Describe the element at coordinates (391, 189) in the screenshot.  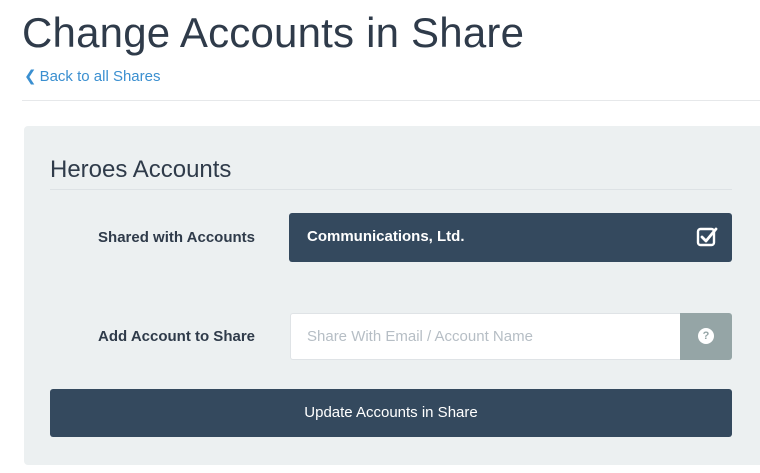
I see `section-divider` at that location.